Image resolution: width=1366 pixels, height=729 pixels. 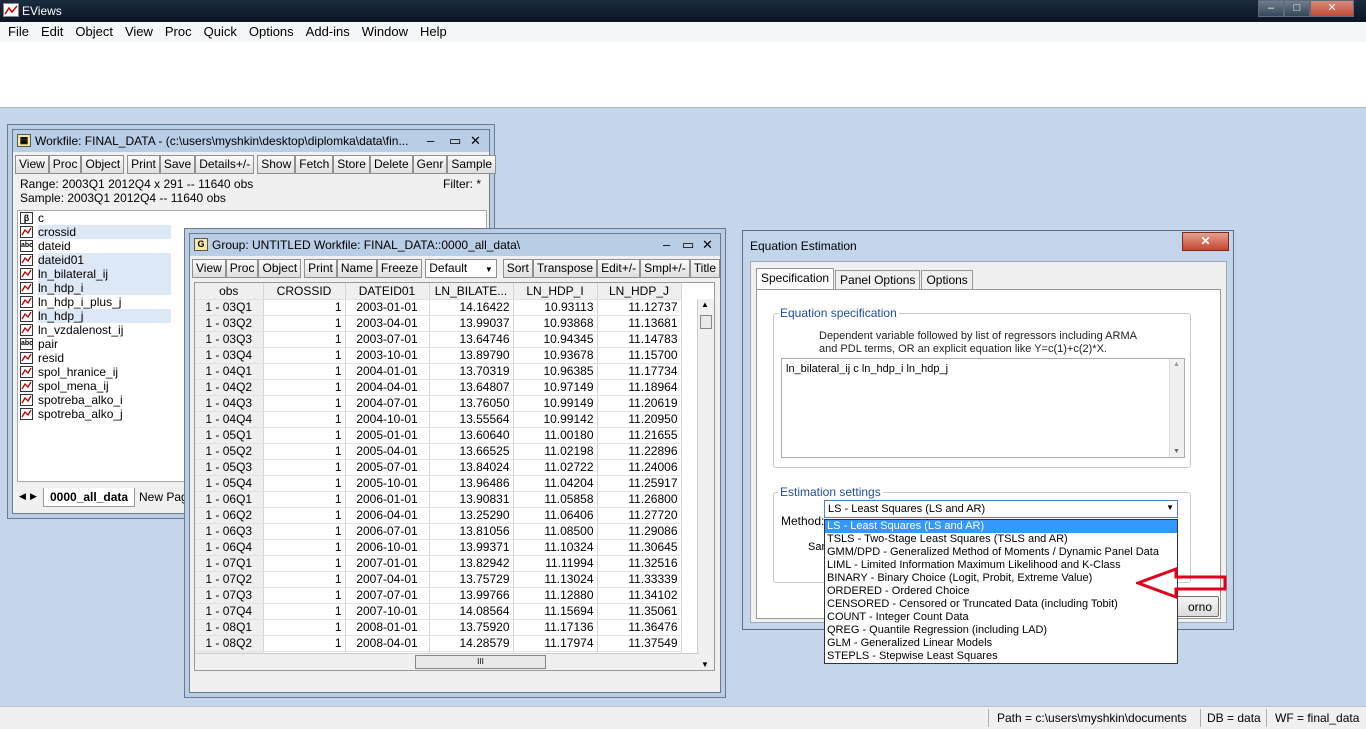 I want to click on wf-sample-button: Sample, so click(x=472, y=164).